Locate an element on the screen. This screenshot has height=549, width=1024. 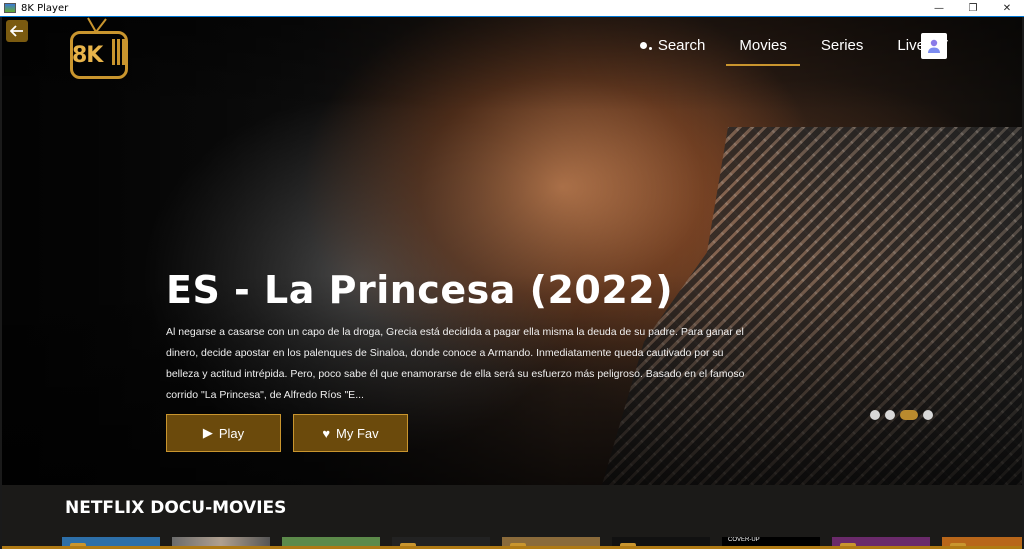
nav-search: Search is located at coordinates (672, 45).